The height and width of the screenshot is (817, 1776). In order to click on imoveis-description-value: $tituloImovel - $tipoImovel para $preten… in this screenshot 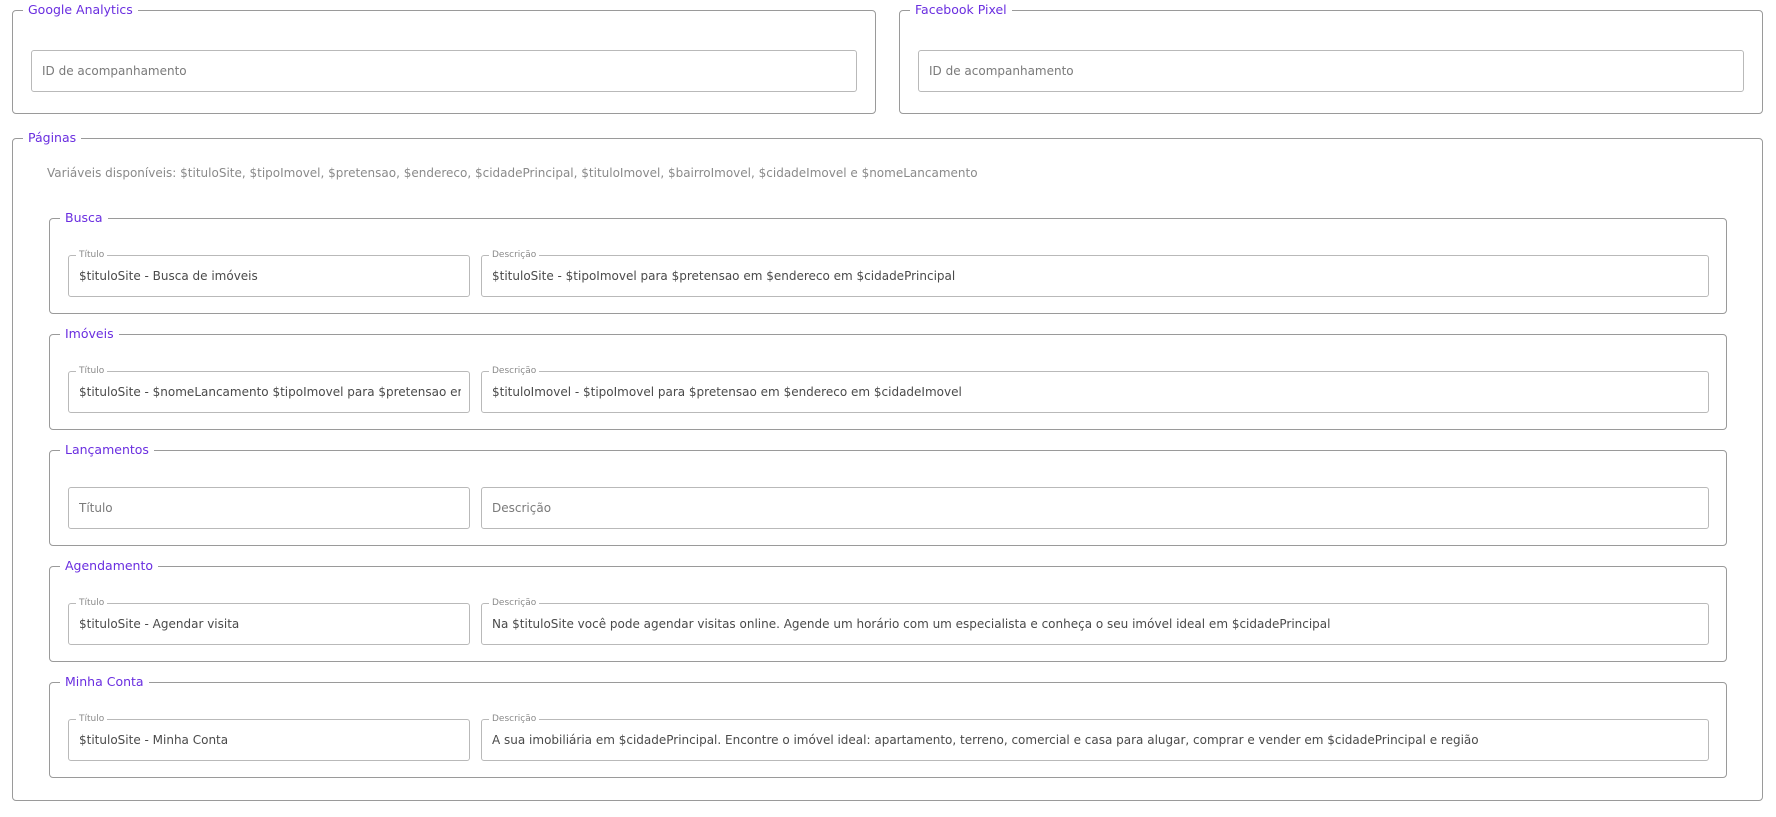, I will do `click(727, 392)`.